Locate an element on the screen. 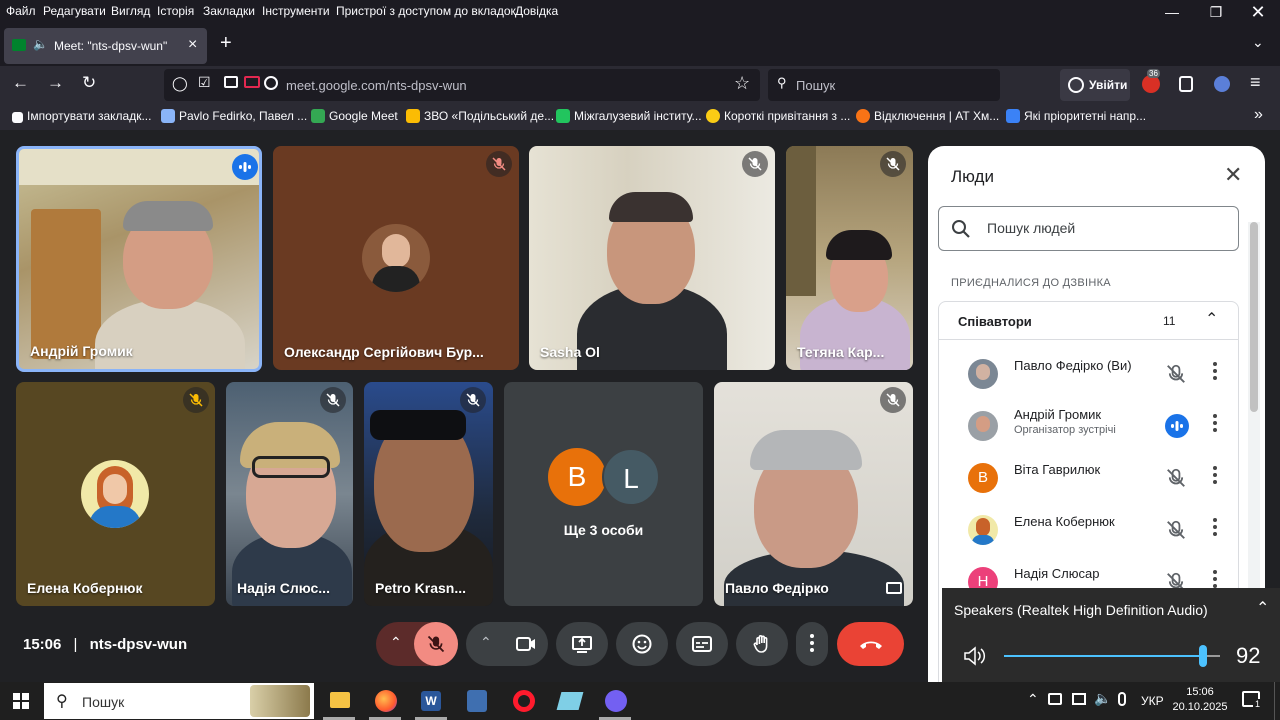  present-button is located at coordinates (582, 644).